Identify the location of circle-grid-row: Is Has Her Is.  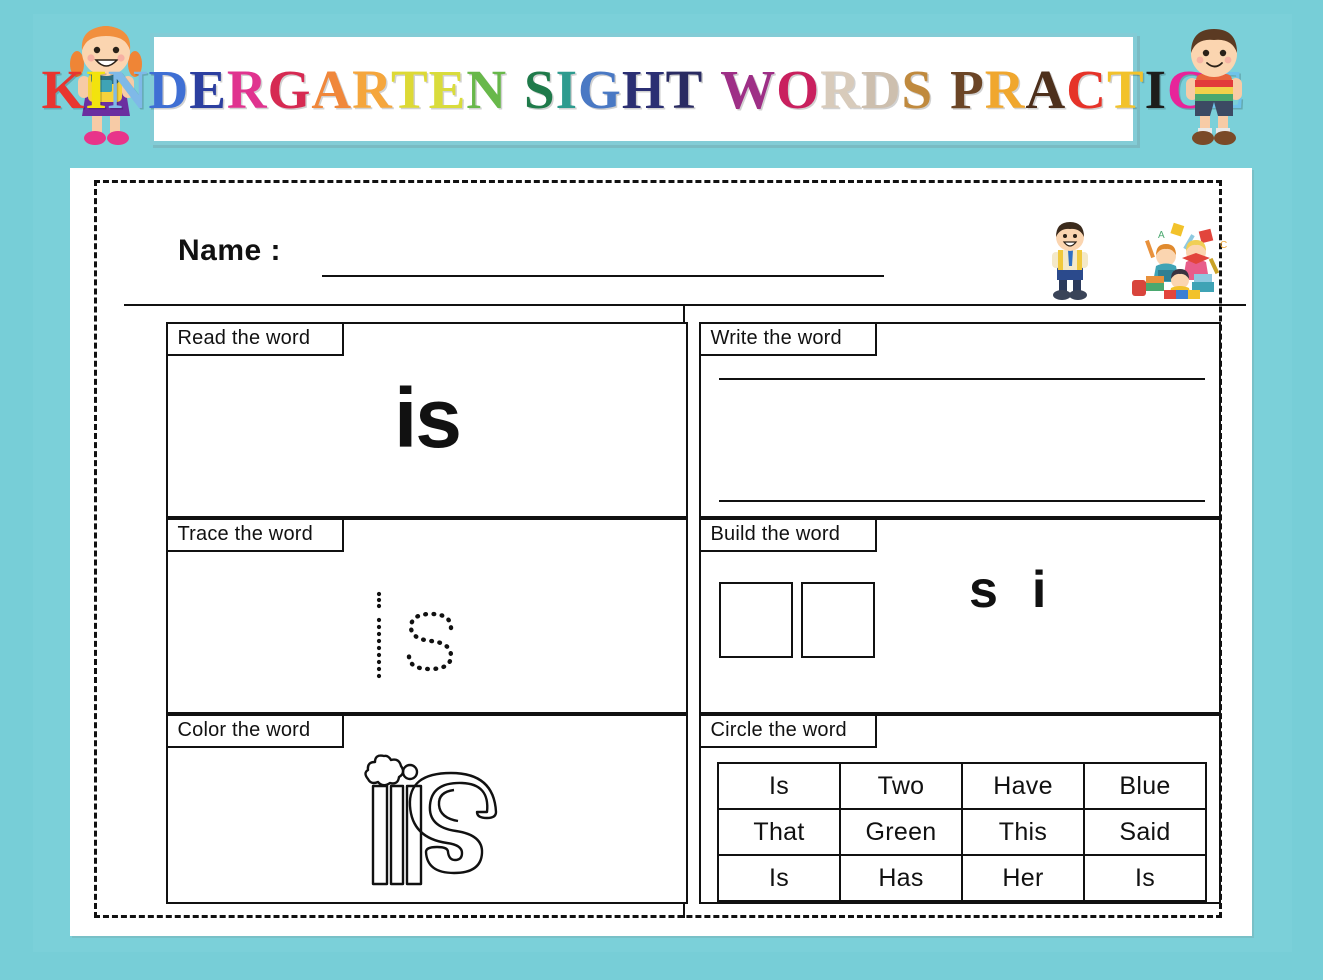
(962, 878).